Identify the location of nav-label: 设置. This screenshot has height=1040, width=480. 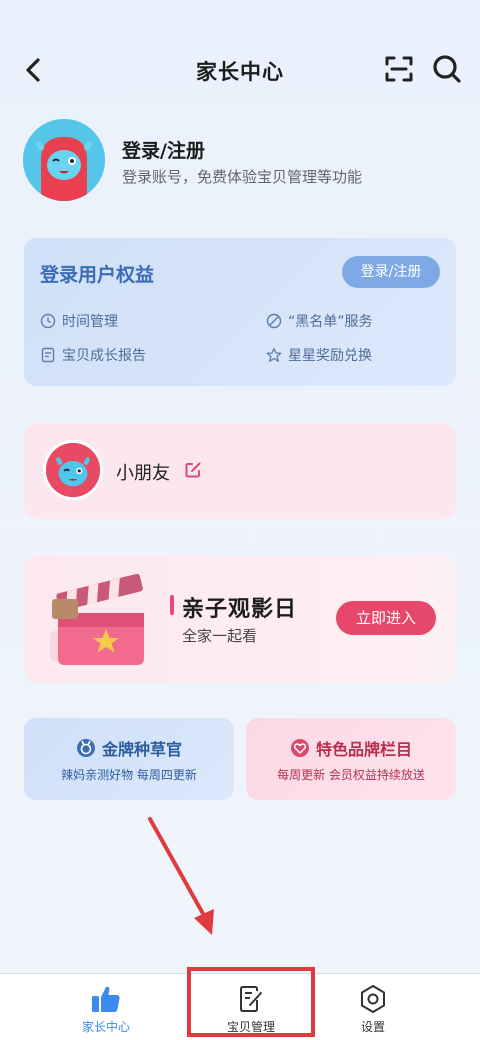
(372, 1027).